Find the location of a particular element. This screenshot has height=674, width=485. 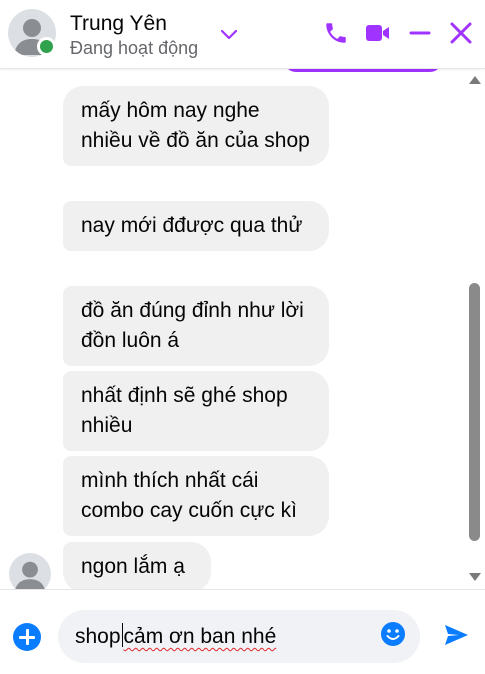

message-text: nhất định sẽ ghé shop nhiều is located at coordinates (184, 410).